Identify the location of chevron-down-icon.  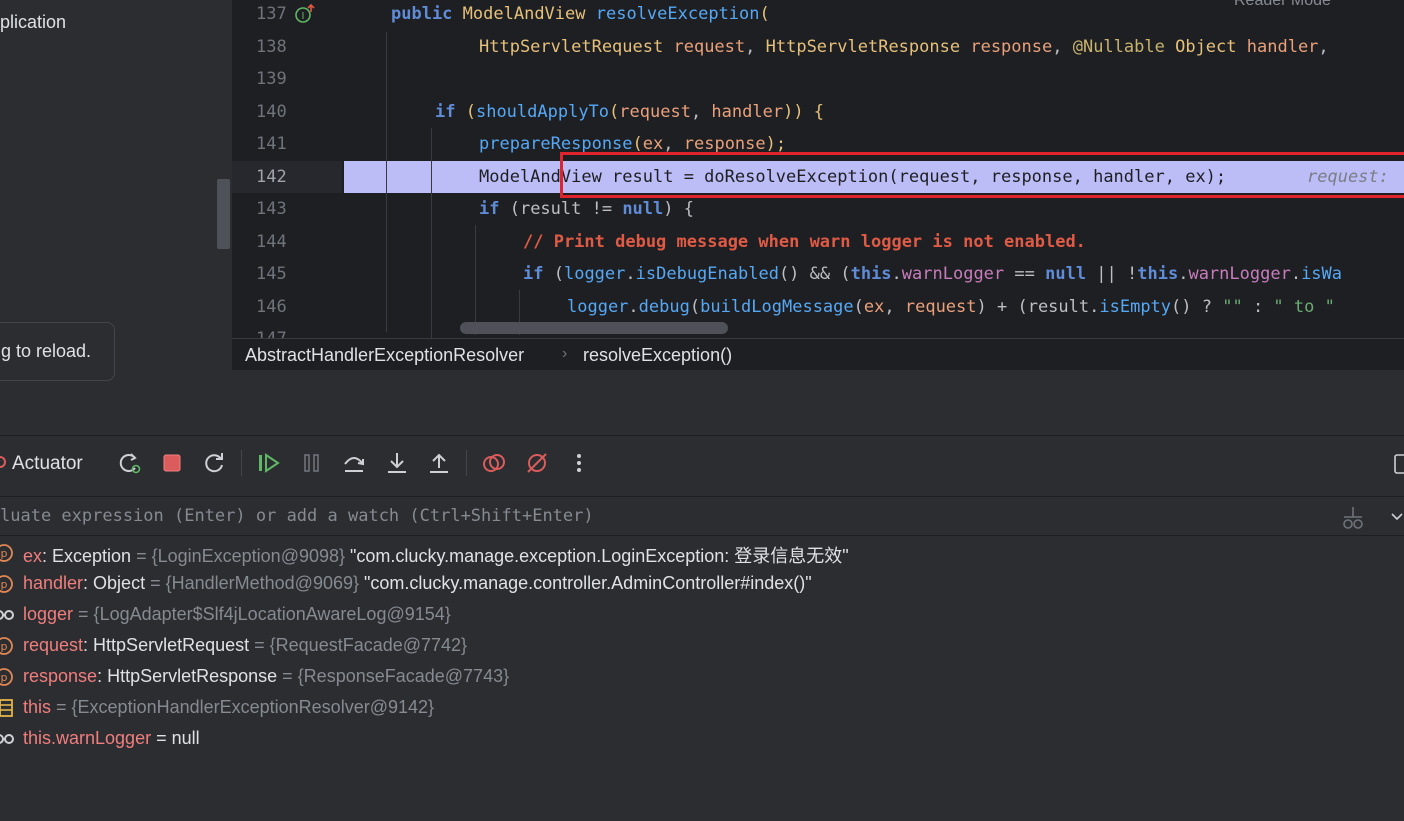
(1397, 517).